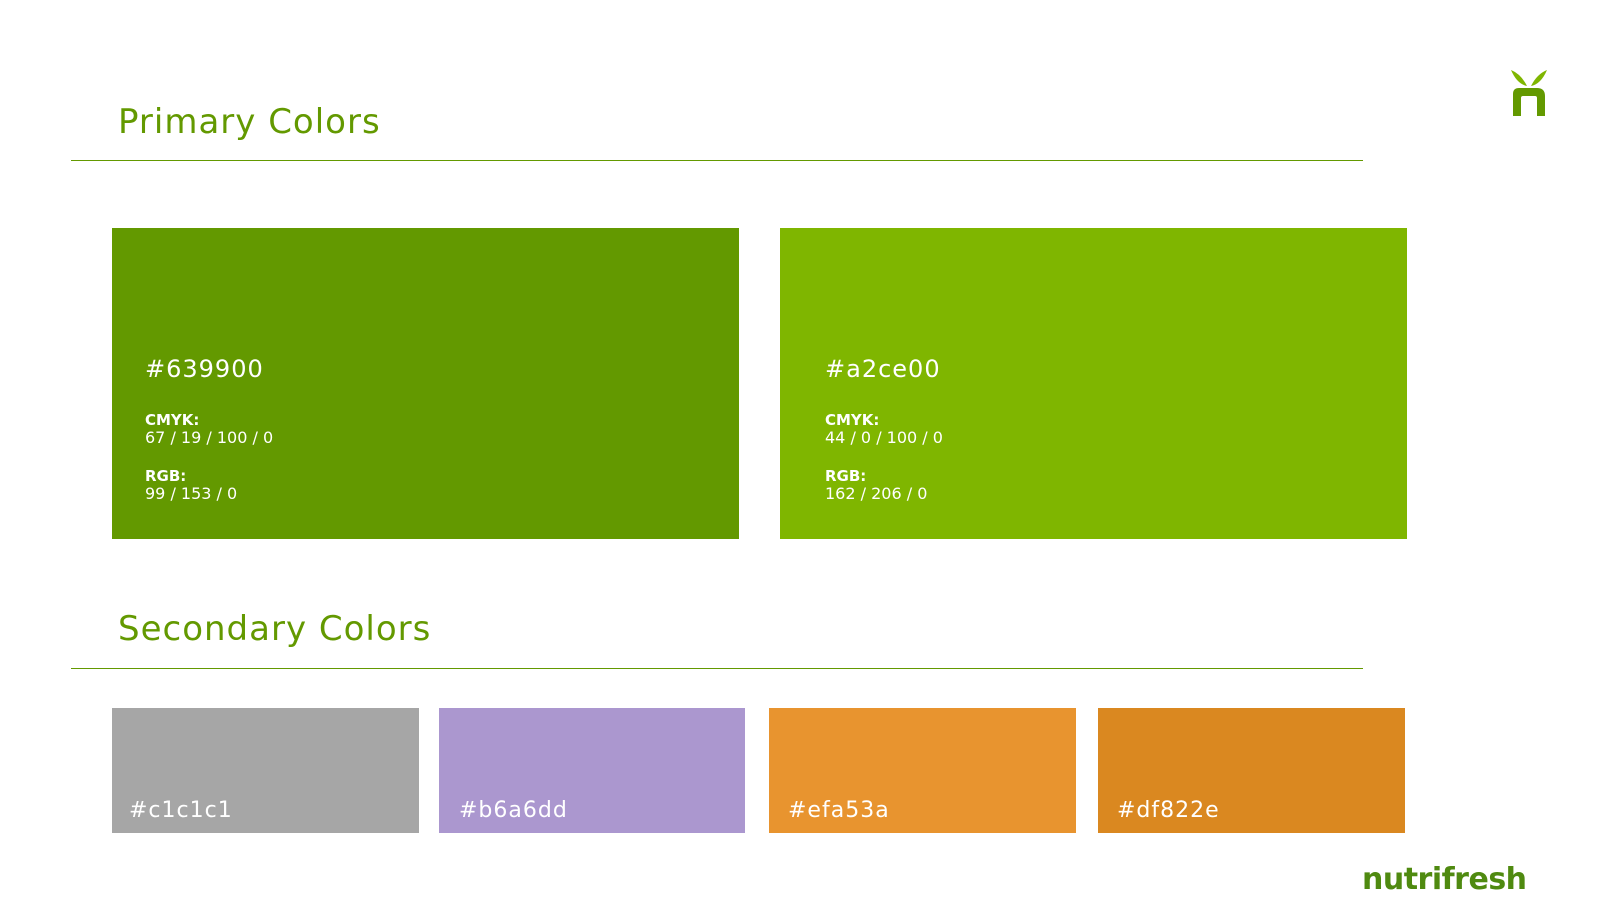 The width and height of the screenshot is (1599, 902). I want to click on rgb-spec: RGB: 162 / 206 / 0, so click(876, 485).